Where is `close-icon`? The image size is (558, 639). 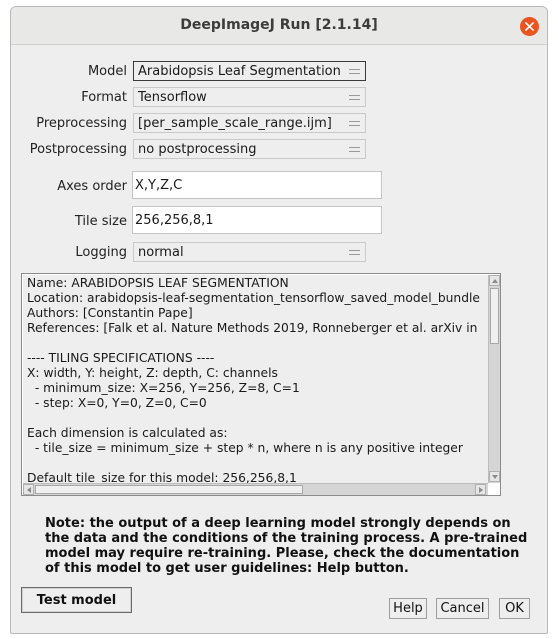
close-icon is located at coordinates (529, 26).